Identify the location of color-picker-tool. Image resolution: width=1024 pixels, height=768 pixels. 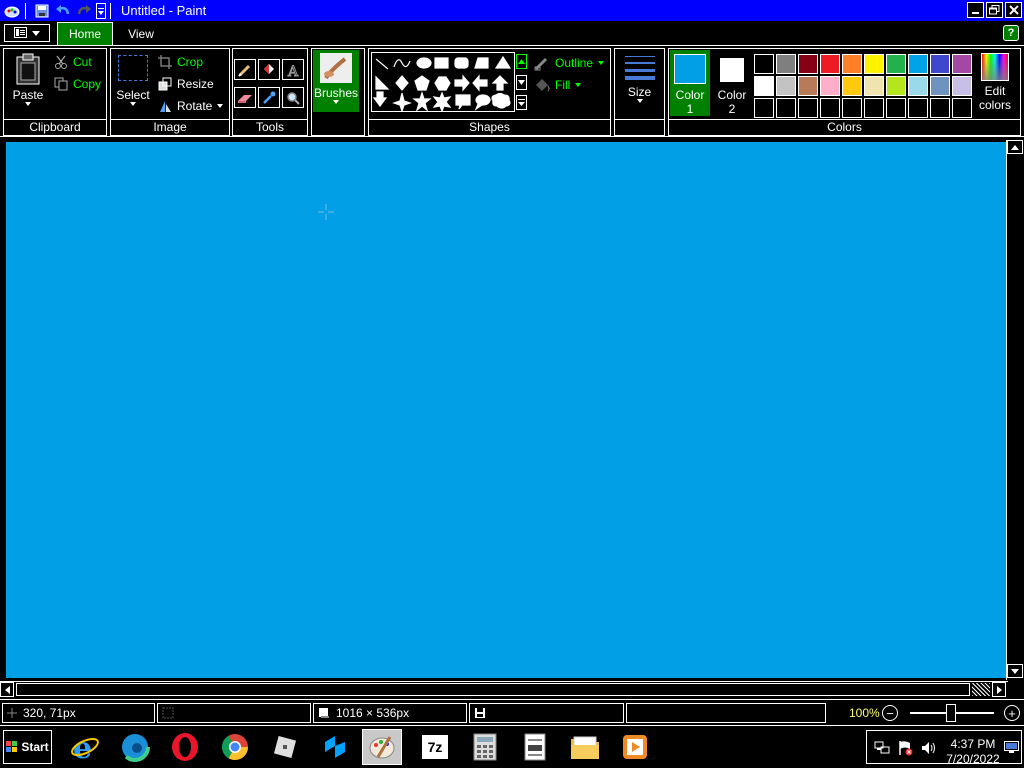
(269, 97).